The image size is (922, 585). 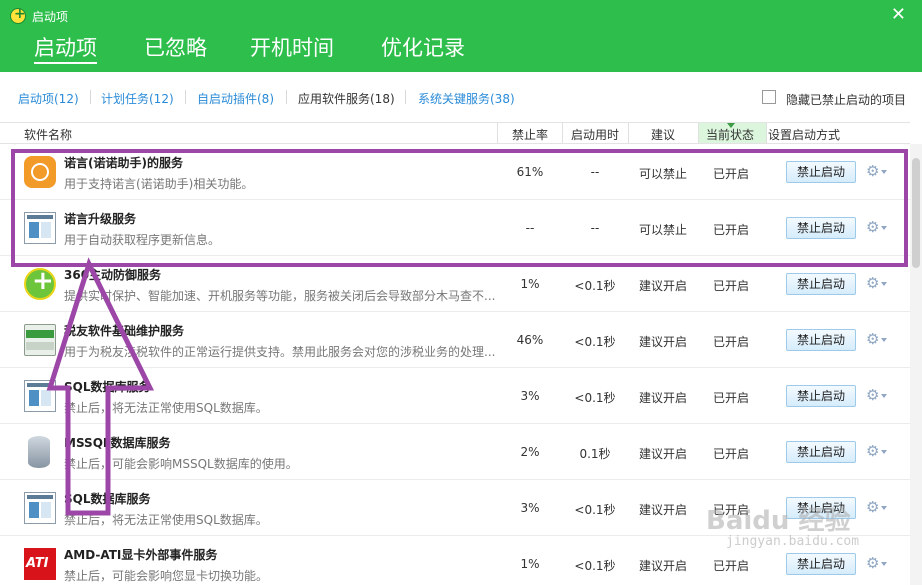 I want to click on col-time: 启动用时, so click(x=595, y=134).